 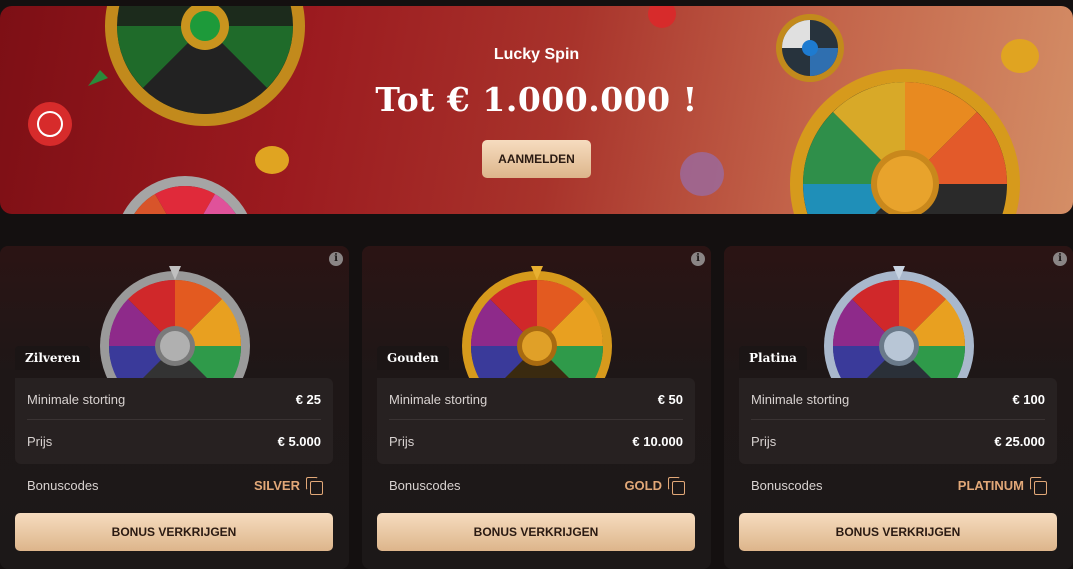 I want to click on bonus-details: Minimale storting € 25 Prijs € 5.000, so click(x=174, y=421).